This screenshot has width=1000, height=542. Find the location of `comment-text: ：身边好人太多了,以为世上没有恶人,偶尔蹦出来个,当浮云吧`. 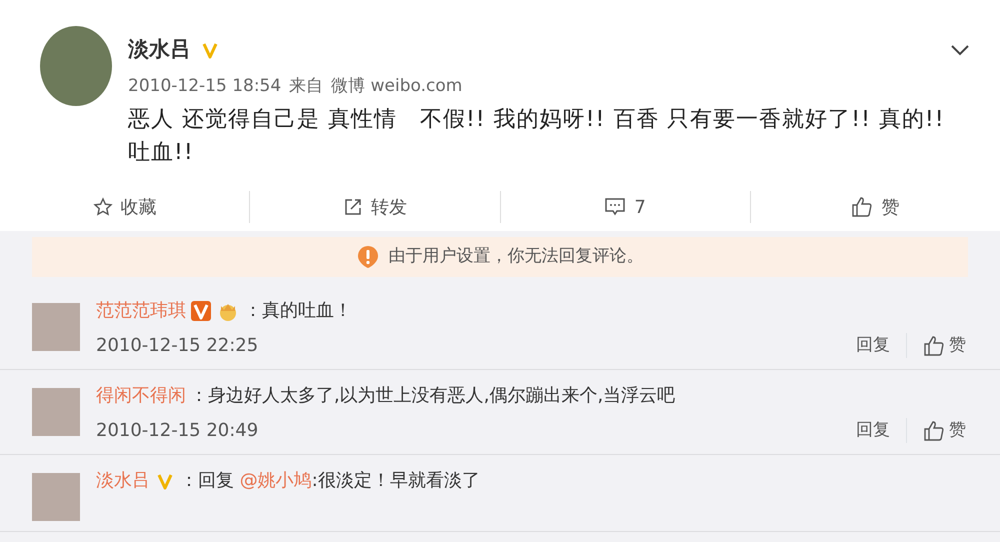

comment-text: ：身边好人太多了,以为世上没有恶人,偶尔蹦出来个,当浮云吧 is located at coordinates (433, 396).